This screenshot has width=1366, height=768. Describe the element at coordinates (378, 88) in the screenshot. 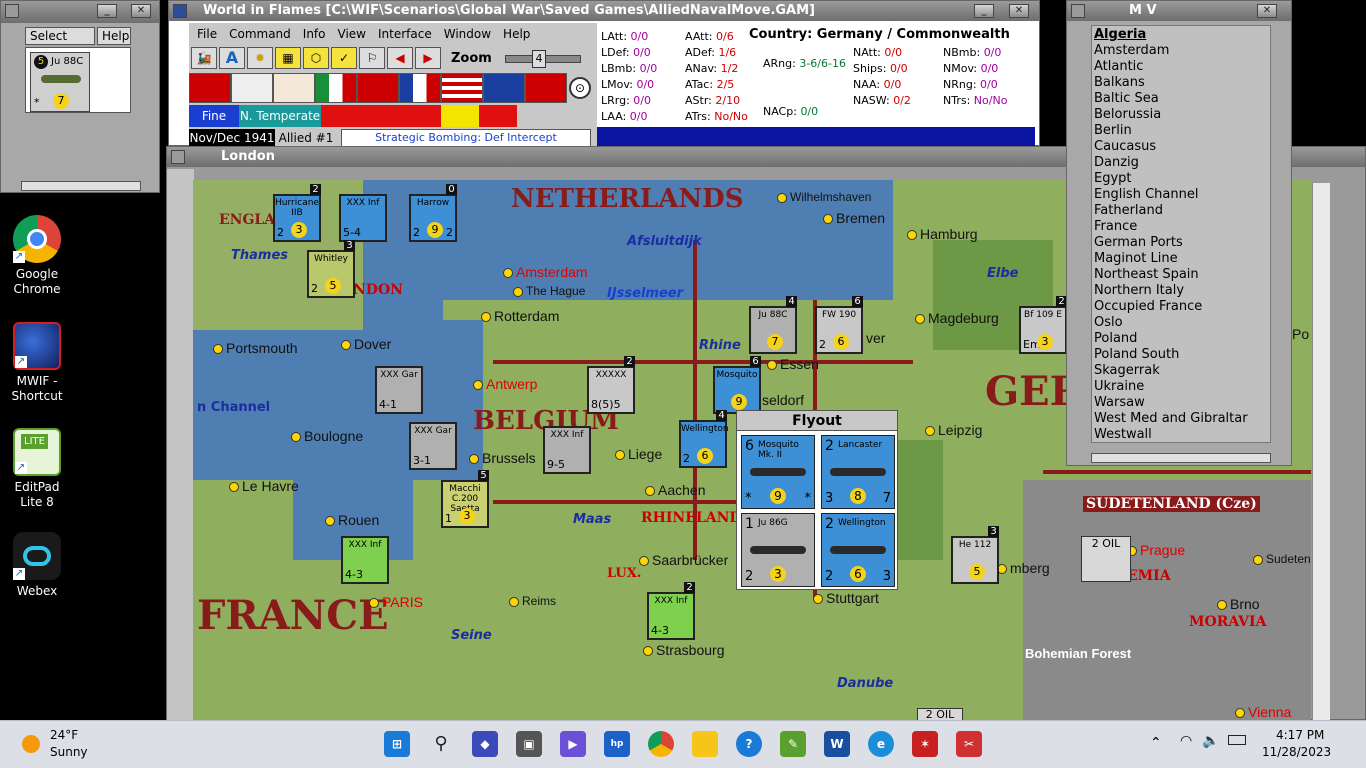

I see `china-flag-icon` at that location.